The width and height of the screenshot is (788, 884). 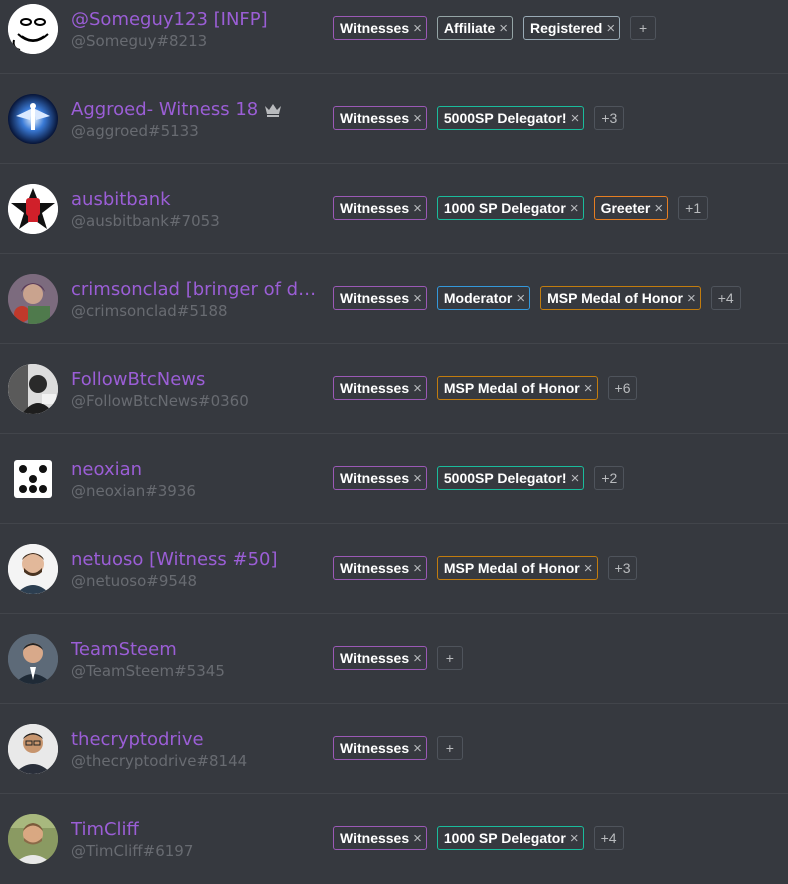 What do you see at coordinates (137, 739) in the screenshot?
I see `display-name: thecryptodrive` at bounding box center [137, 739].